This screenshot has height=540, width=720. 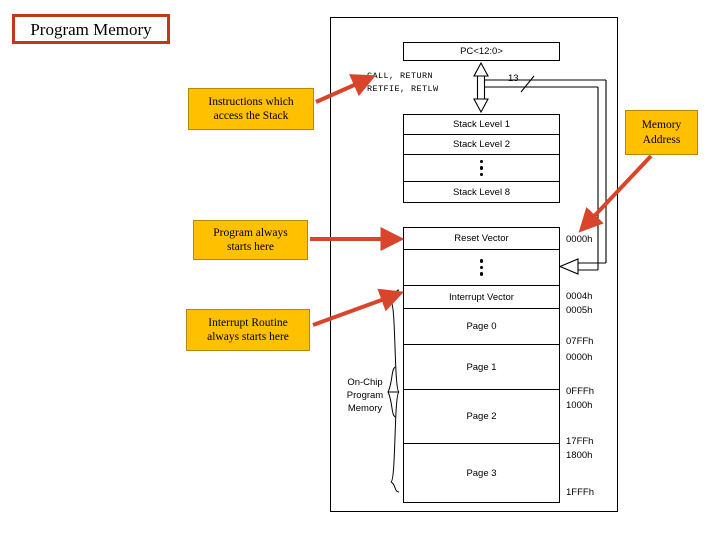 I want to click on memory-address-label: 1000h, so click(x=579, y=405).